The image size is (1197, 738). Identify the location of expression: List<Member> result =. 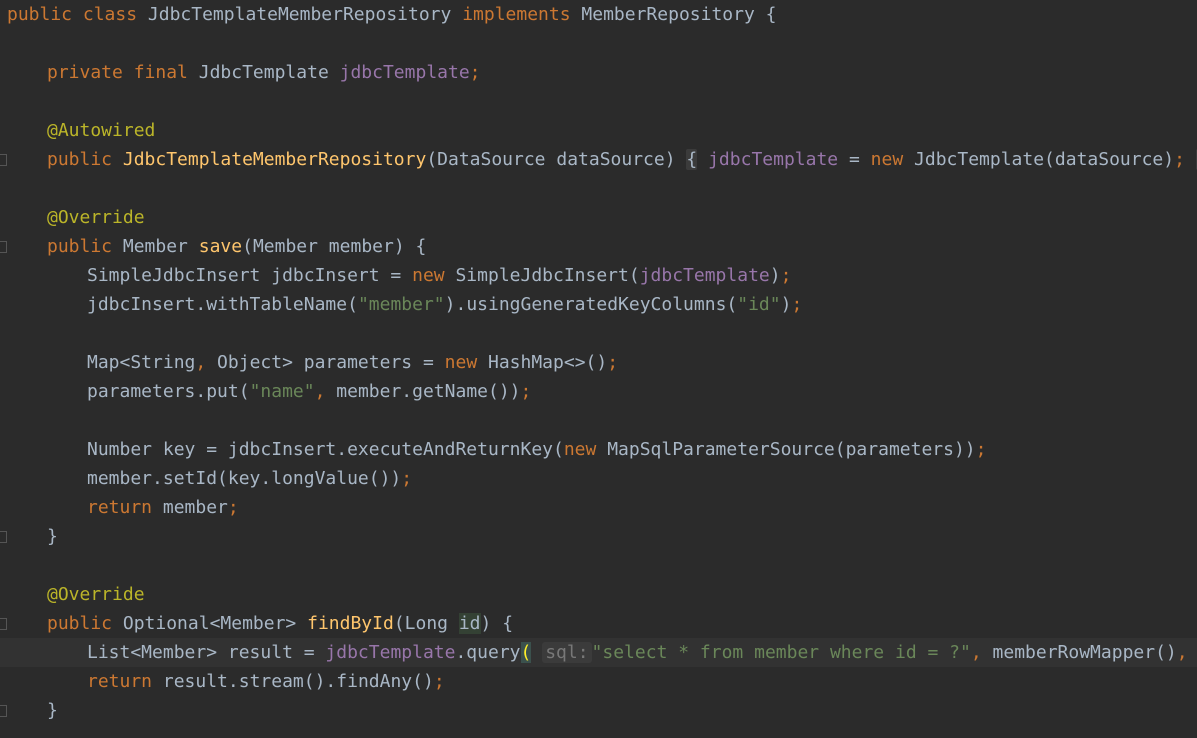
(206, 652).